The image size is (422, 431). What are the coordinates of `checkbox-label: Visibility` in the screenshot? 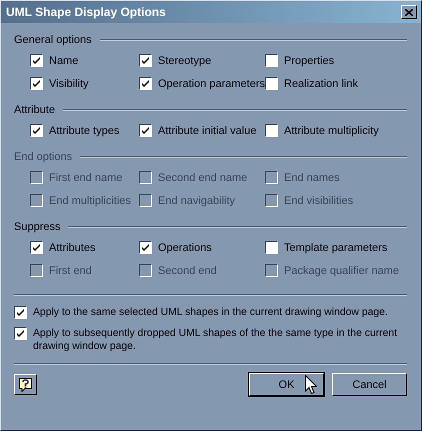 It's located at (69, 84).